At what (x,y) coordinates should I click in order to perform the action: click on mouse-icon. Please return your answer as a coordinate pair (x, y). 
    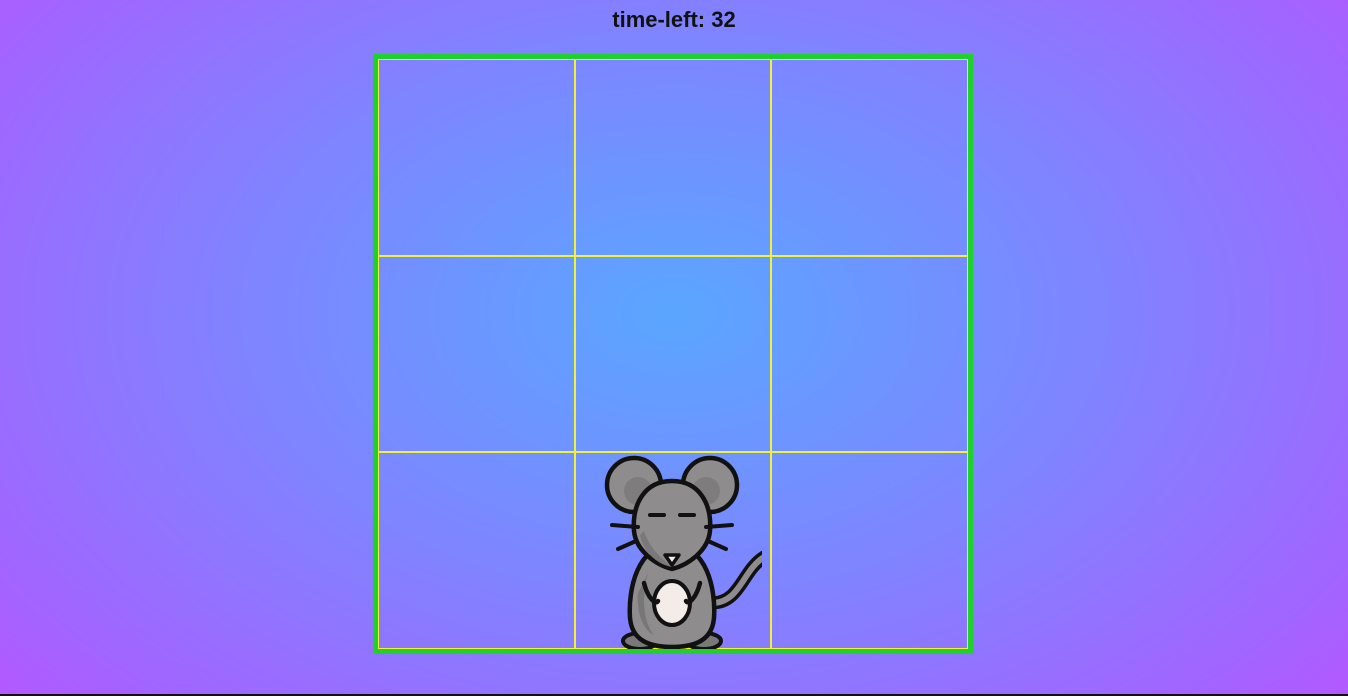
    Looking at the image, I should click on (677, 551).